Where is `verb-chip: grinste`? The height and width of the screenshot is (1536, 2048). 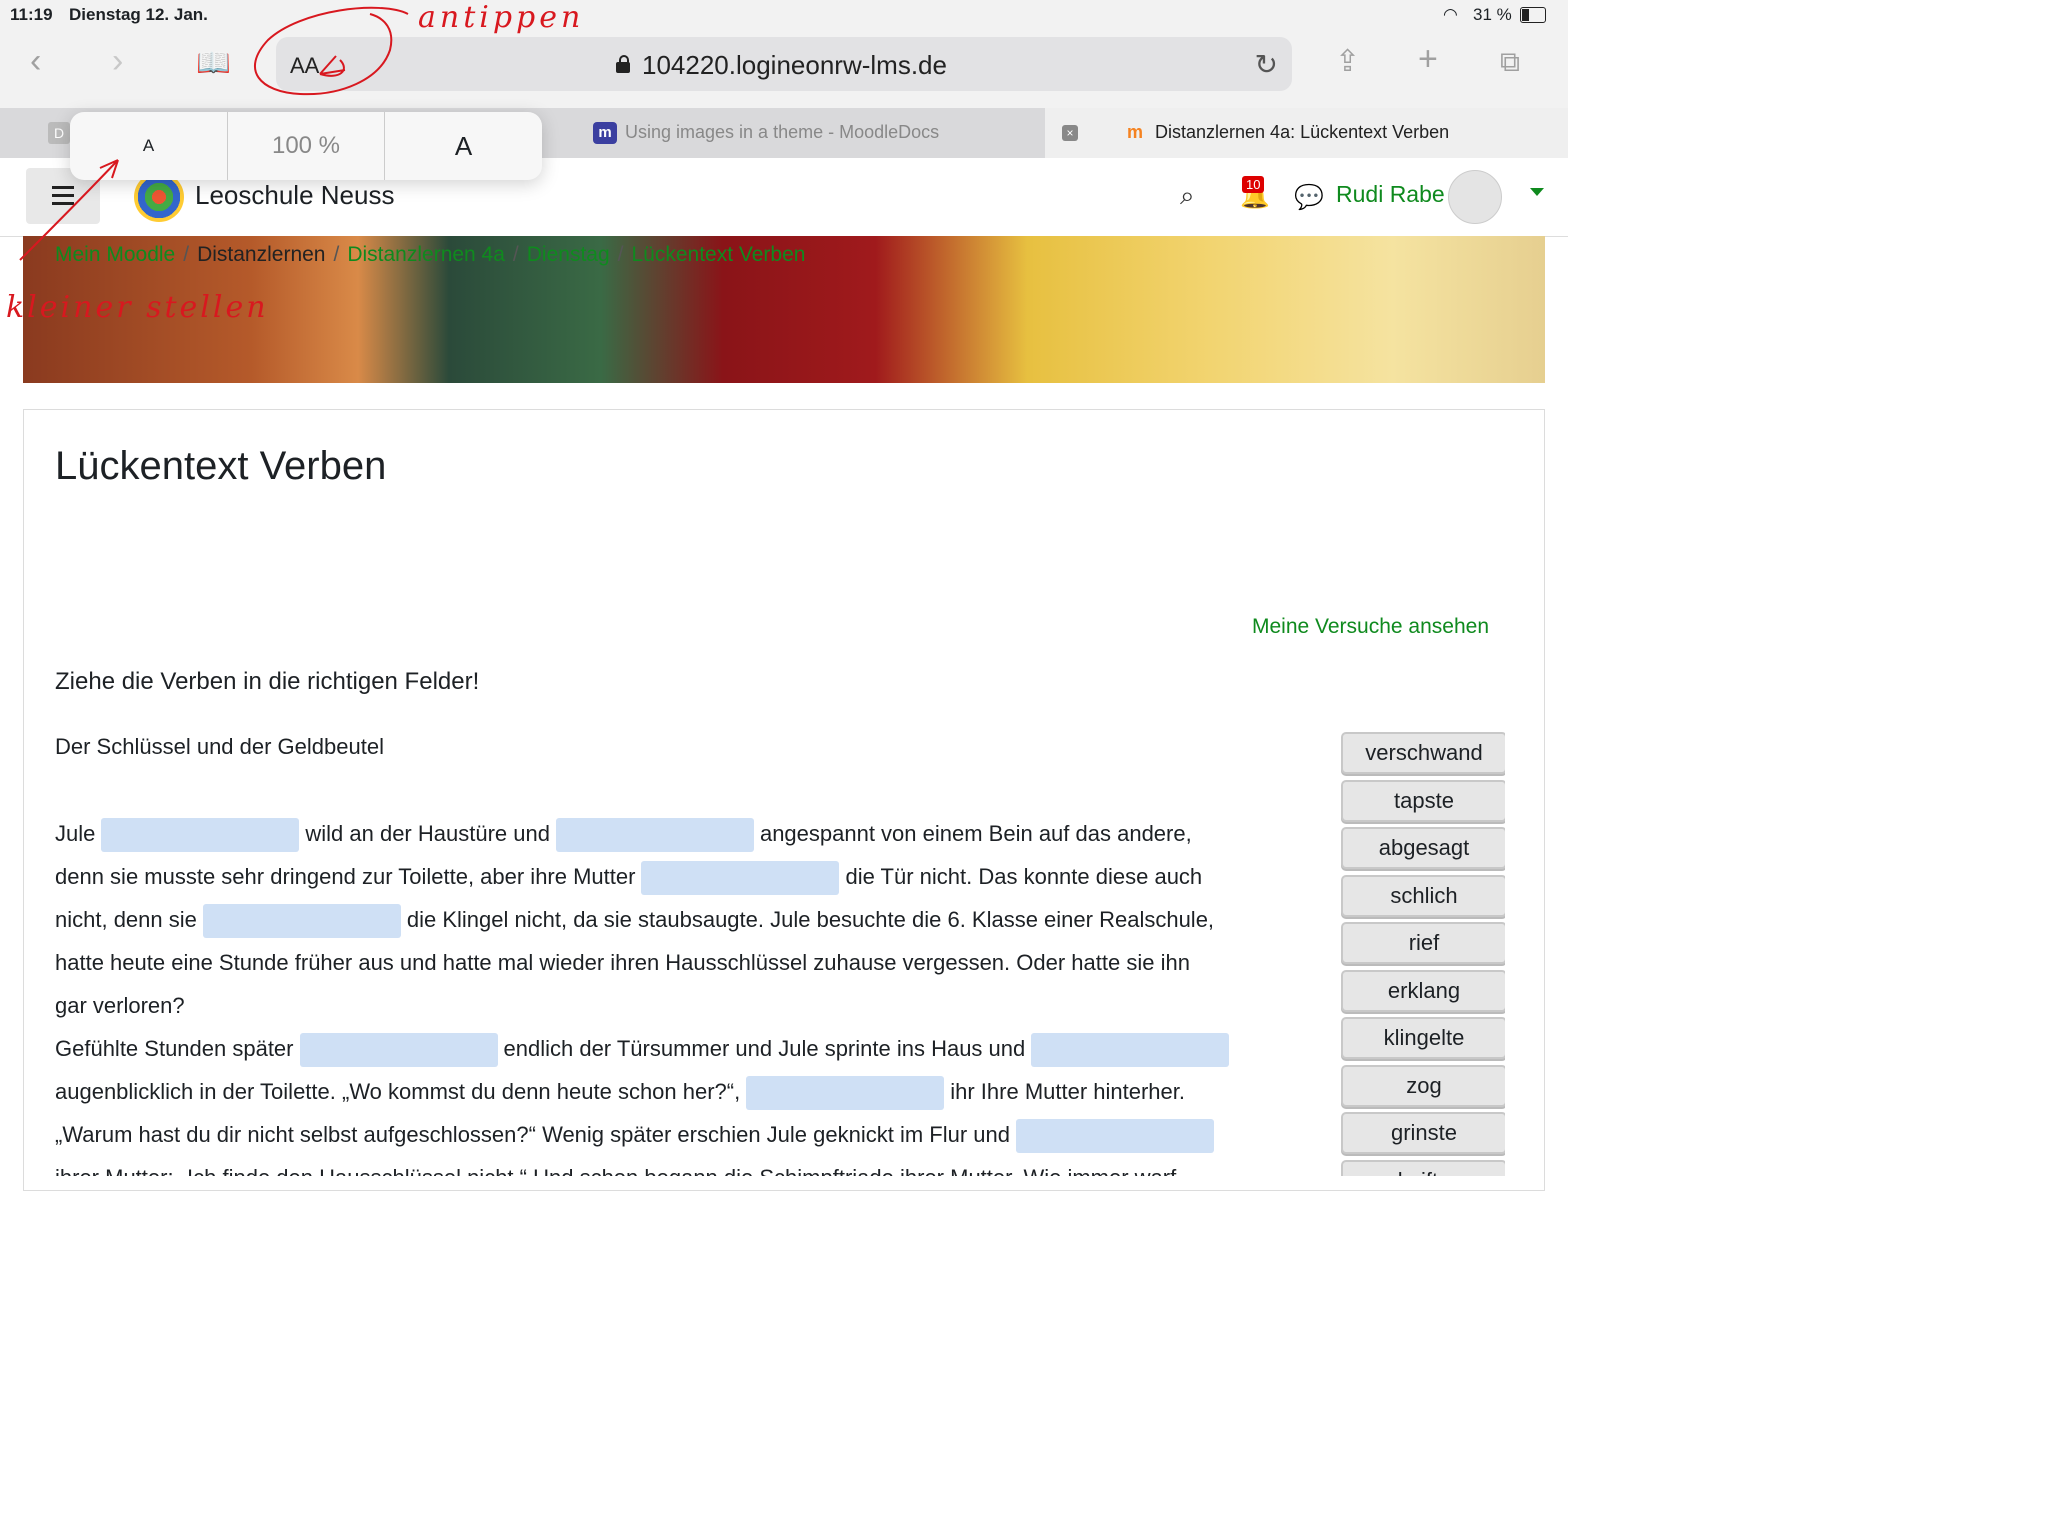 verb-chip: grinste is located at coordinates (1423, 1133).